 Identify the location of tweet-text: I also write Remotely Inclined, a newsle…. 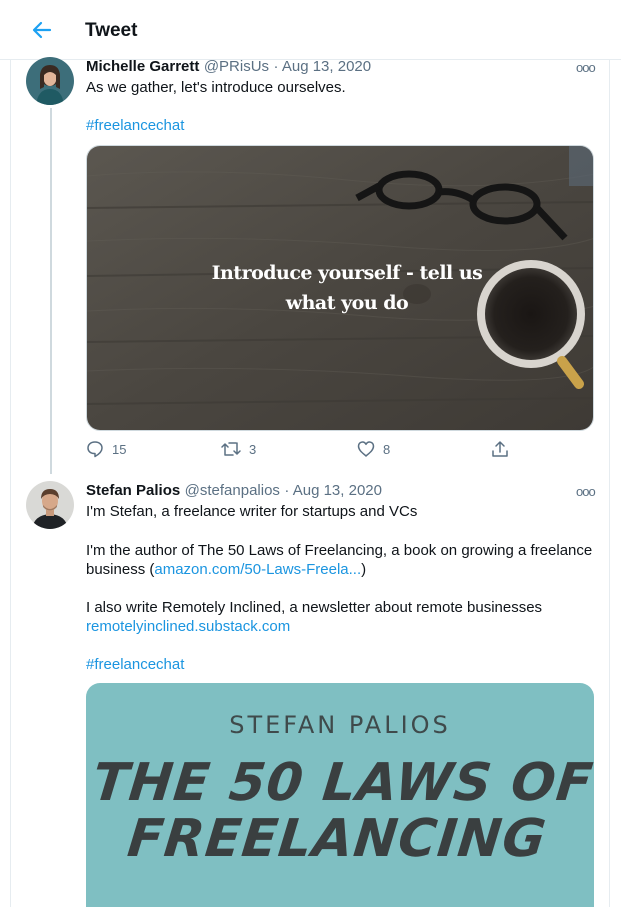
(314, 607).